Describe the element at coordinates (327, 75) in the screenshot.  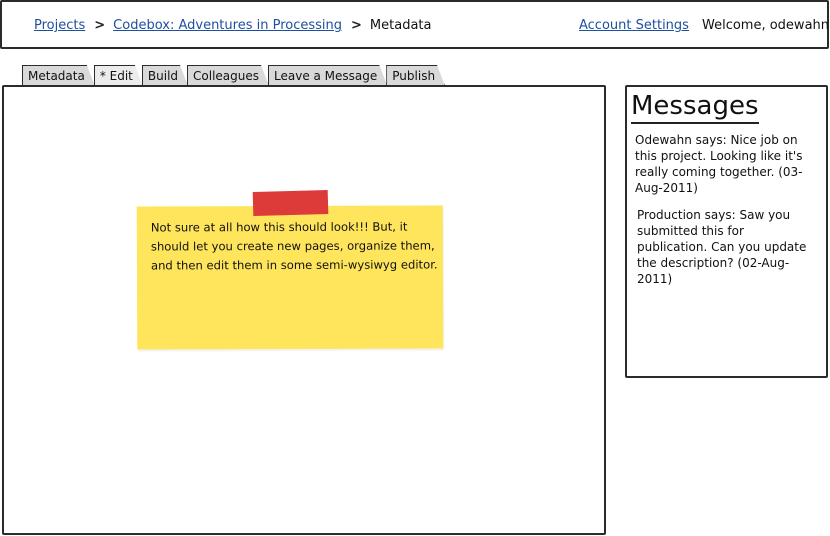
I see `tab-leave-a-message: Leave a Message` at that location.